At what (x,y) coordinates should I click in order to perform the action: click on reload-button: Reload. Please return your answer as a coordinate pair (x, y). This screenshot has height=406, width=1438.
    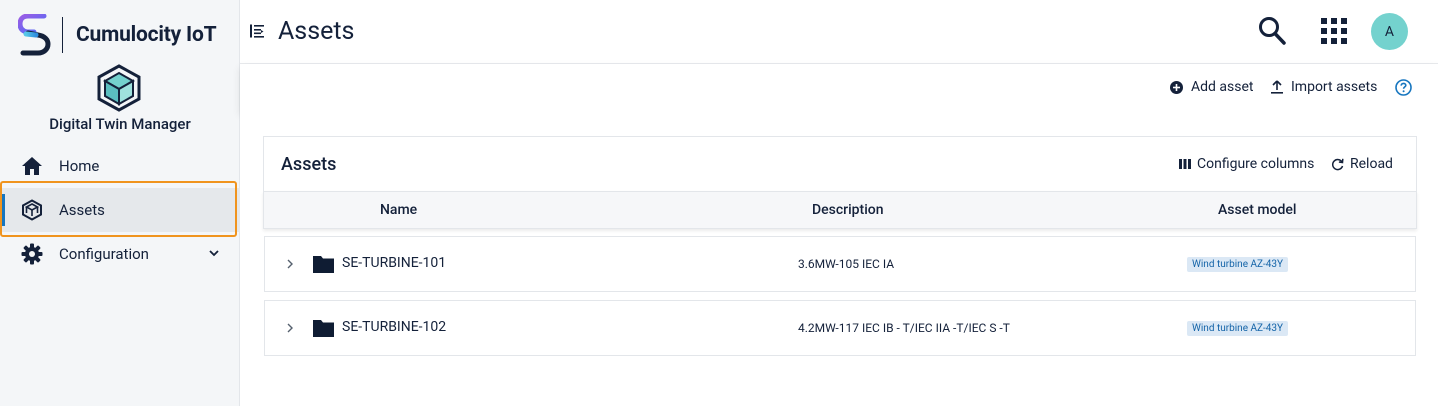
    Looking at the image, I should click on (1362, 164).